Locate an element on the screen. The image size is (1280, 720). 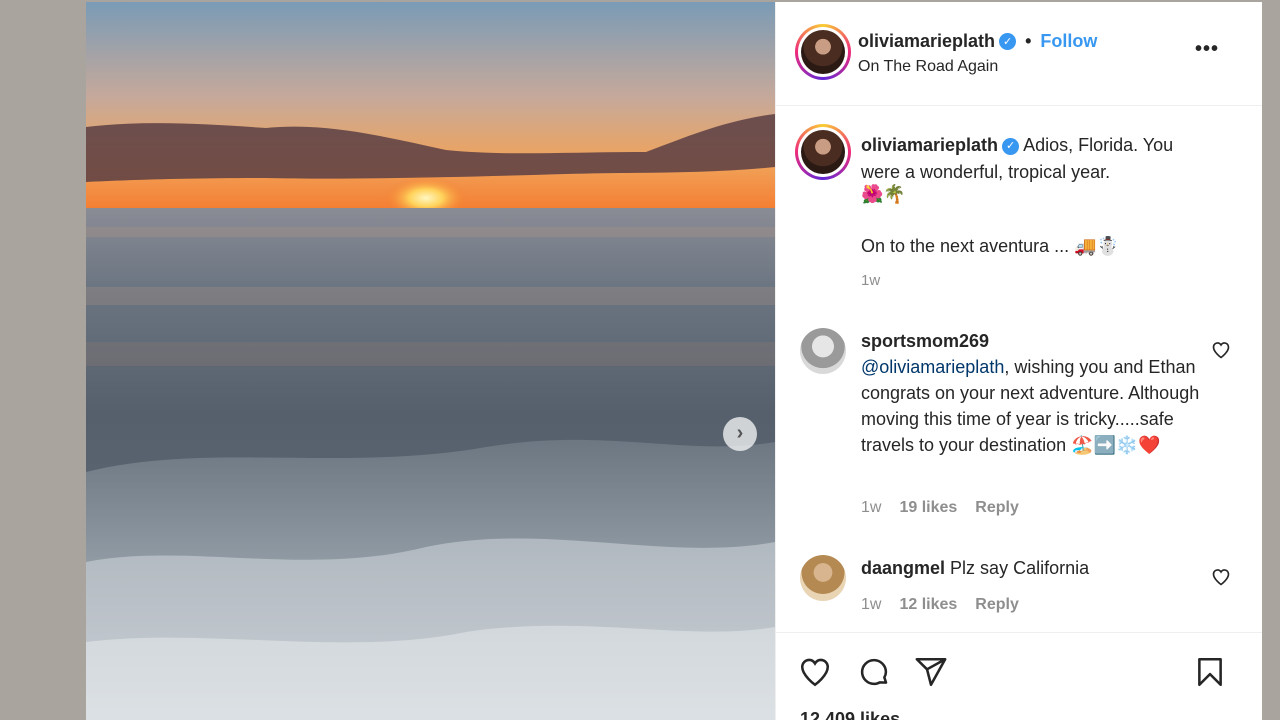
comment-body: daangmel Plz say California is located at coordinates (1031, 568).